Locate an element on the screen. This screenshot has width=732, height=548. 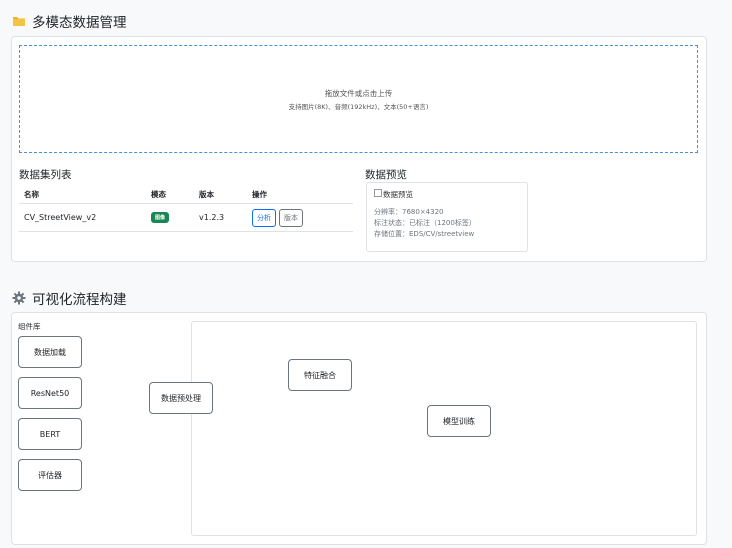
version-button: 版本 is located at coordinates (291, 217).